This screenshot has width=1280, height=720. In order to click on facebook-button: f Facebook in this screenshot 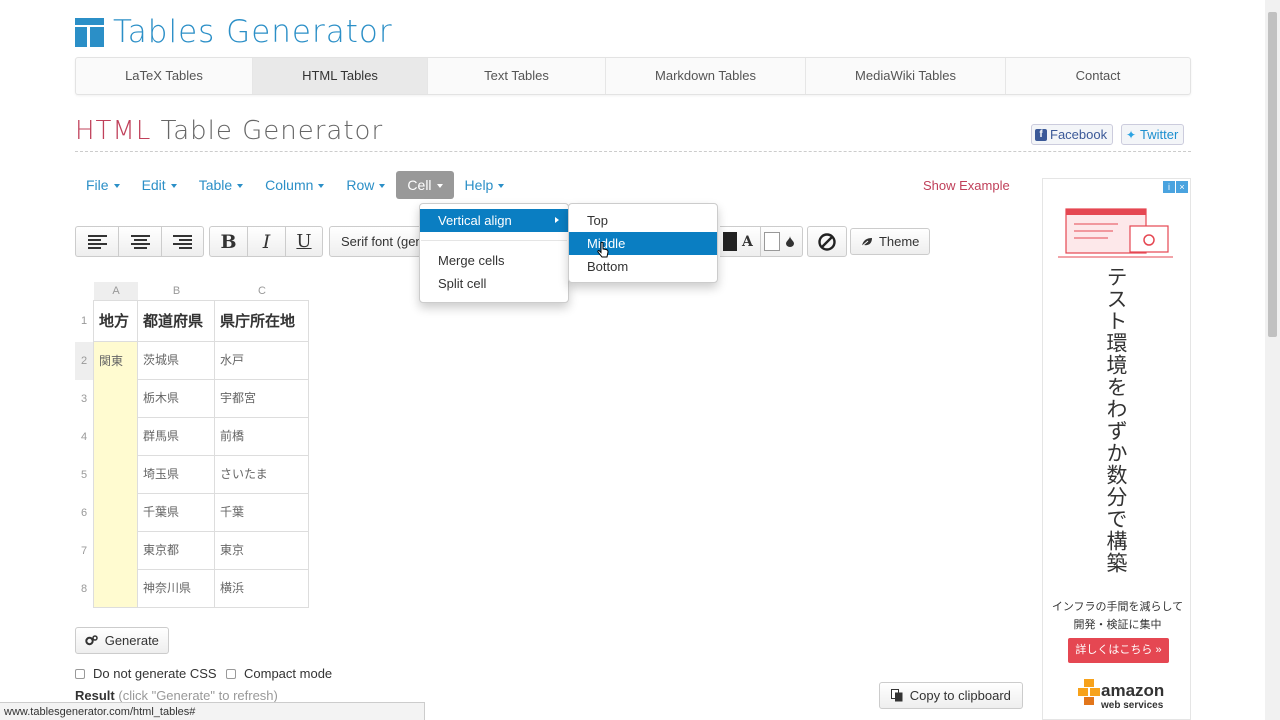, I will do `click(1072, 134)`.